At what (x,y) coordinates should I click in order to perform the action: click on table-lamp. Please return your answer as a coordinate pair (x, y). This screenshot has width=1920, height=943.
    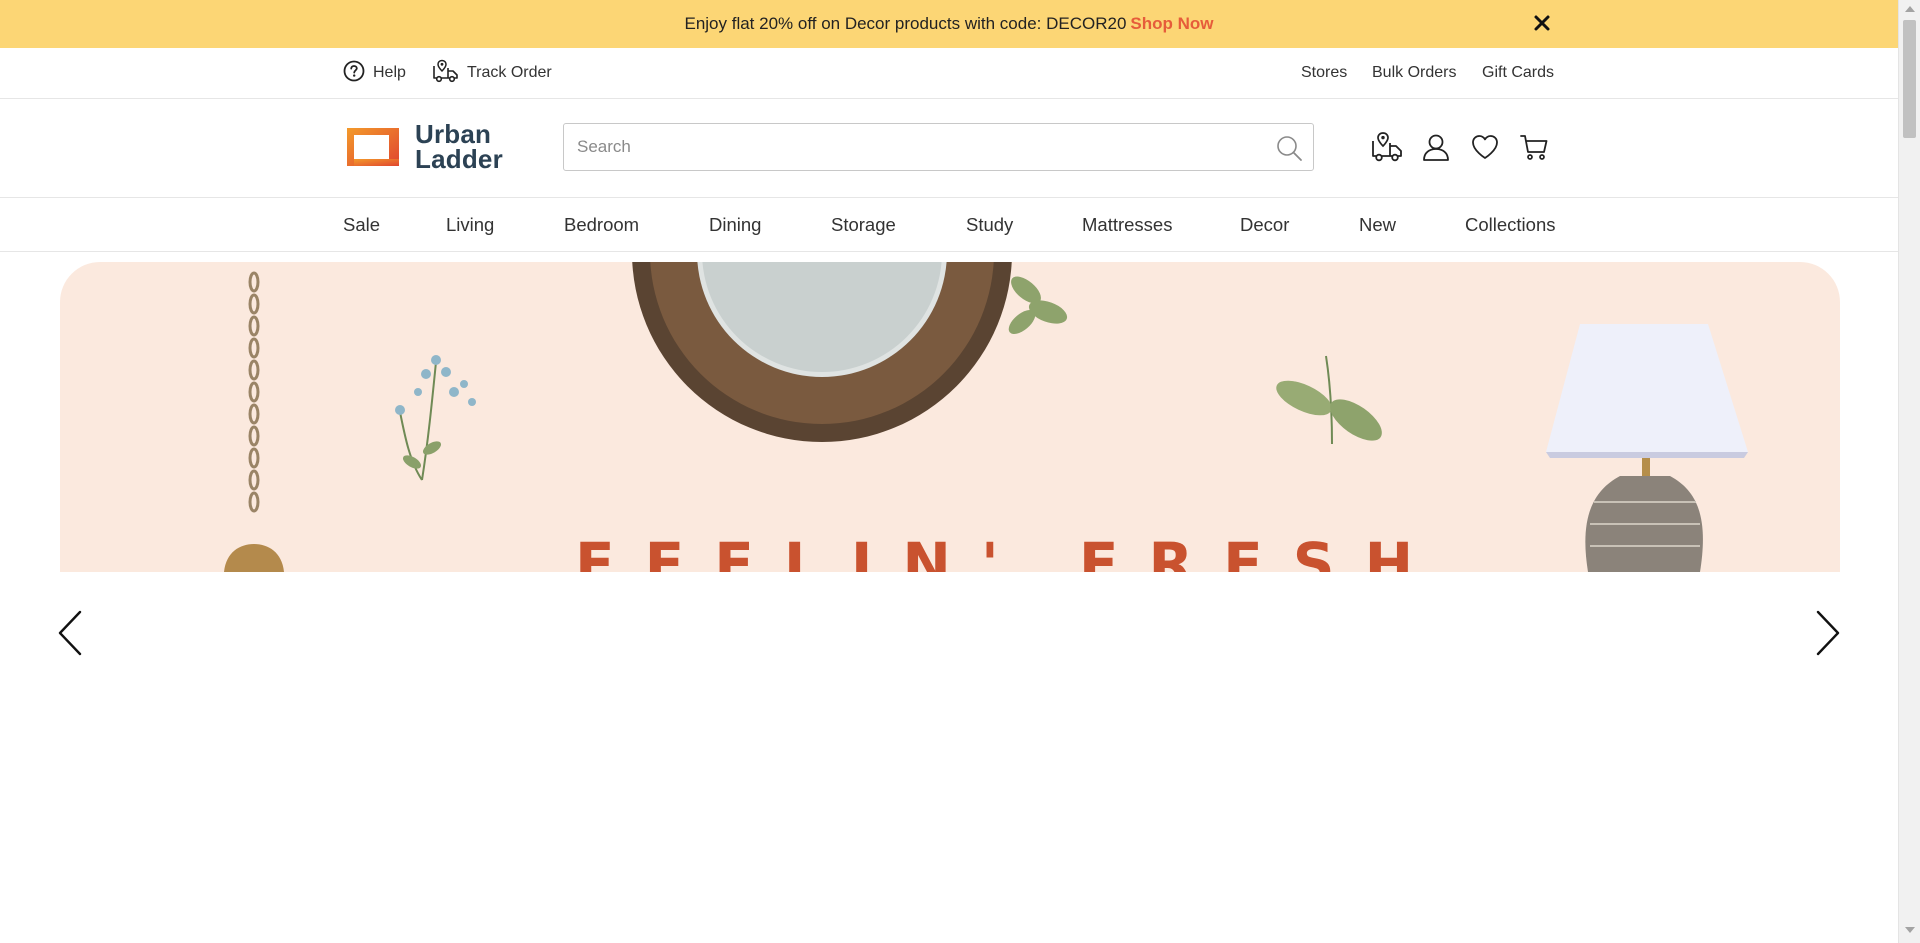
    Looking at the image, I should click on (1647, 448).